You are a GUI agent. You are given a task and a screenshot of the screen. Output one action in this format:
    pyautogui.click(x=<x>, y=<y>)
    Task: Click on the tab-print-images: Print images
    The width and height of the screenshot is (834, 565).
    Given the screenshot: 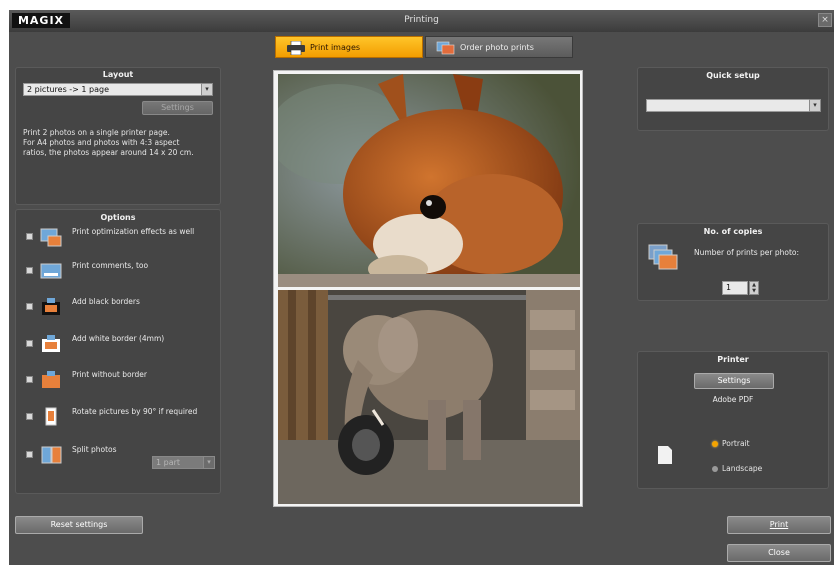 What is the action you would take?
    pyautogui.click(x=349, y=47)
    